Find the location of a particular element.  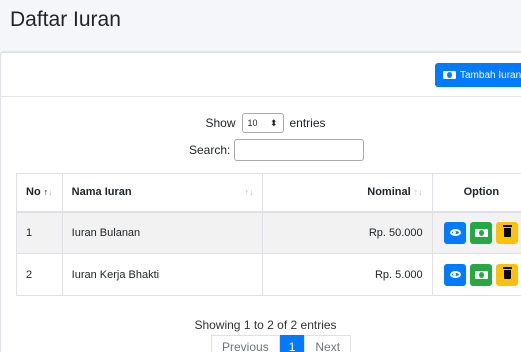

cell-no: 1 is located at coordinates (39, 232).